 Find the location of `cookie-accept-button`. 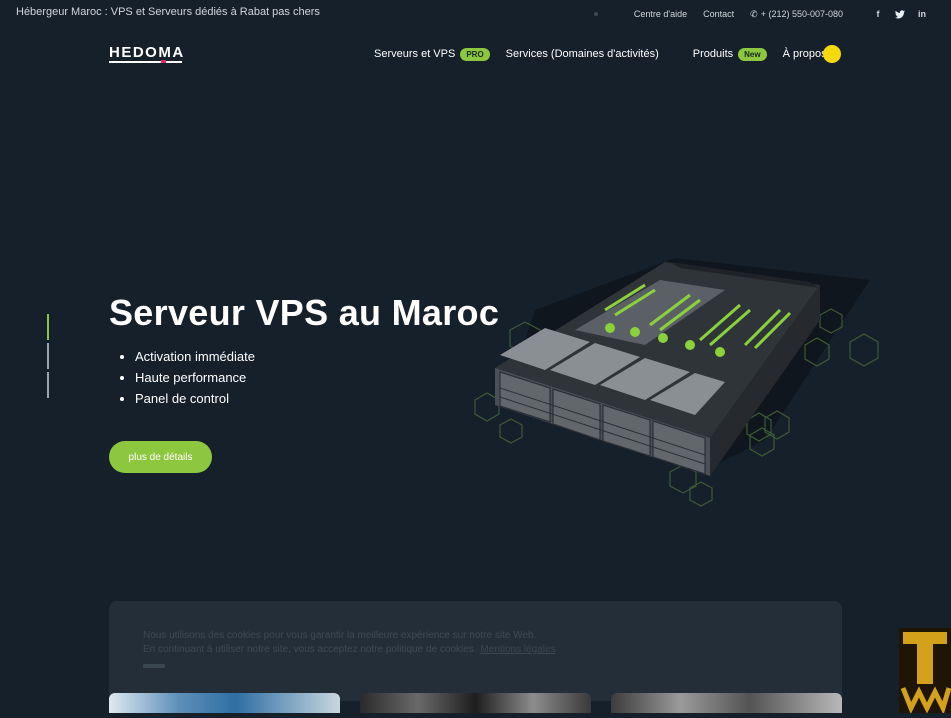

cookie-accept-button is located at coordinates (154, 666).